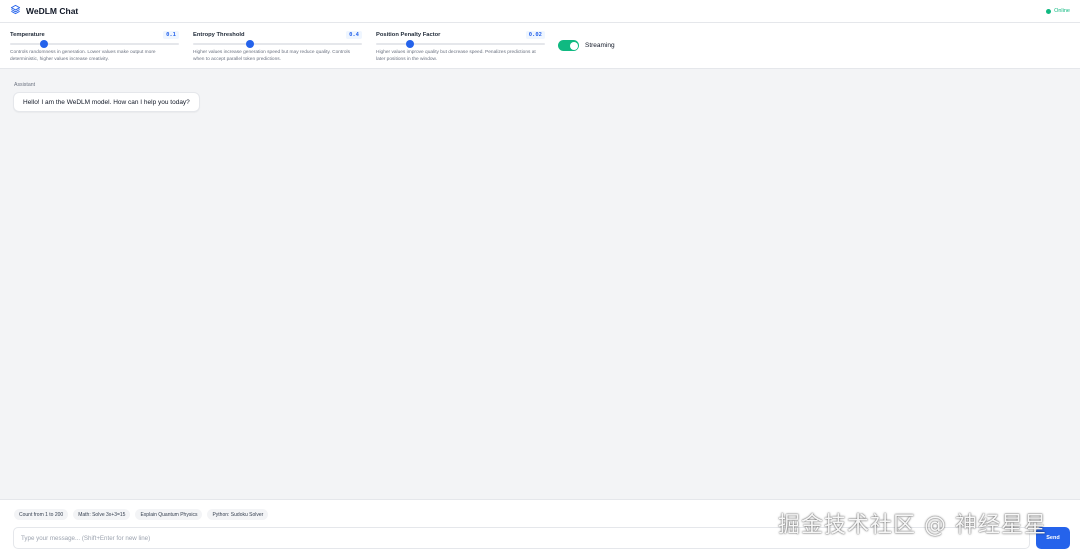  I want to click on entropy-slider, so click(277, 44).